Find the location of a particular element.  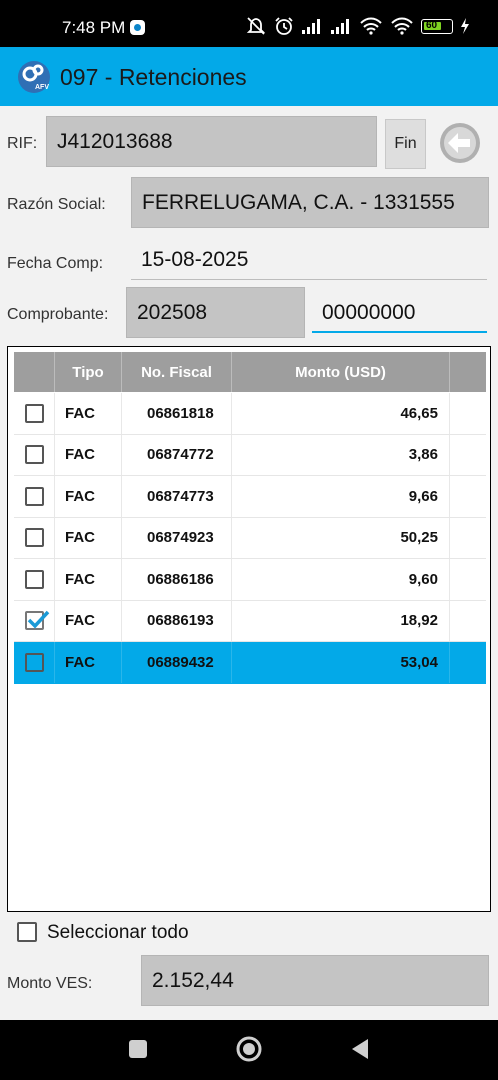

monto-ves-label: Monto VES: is located at coordinates (50, 983).